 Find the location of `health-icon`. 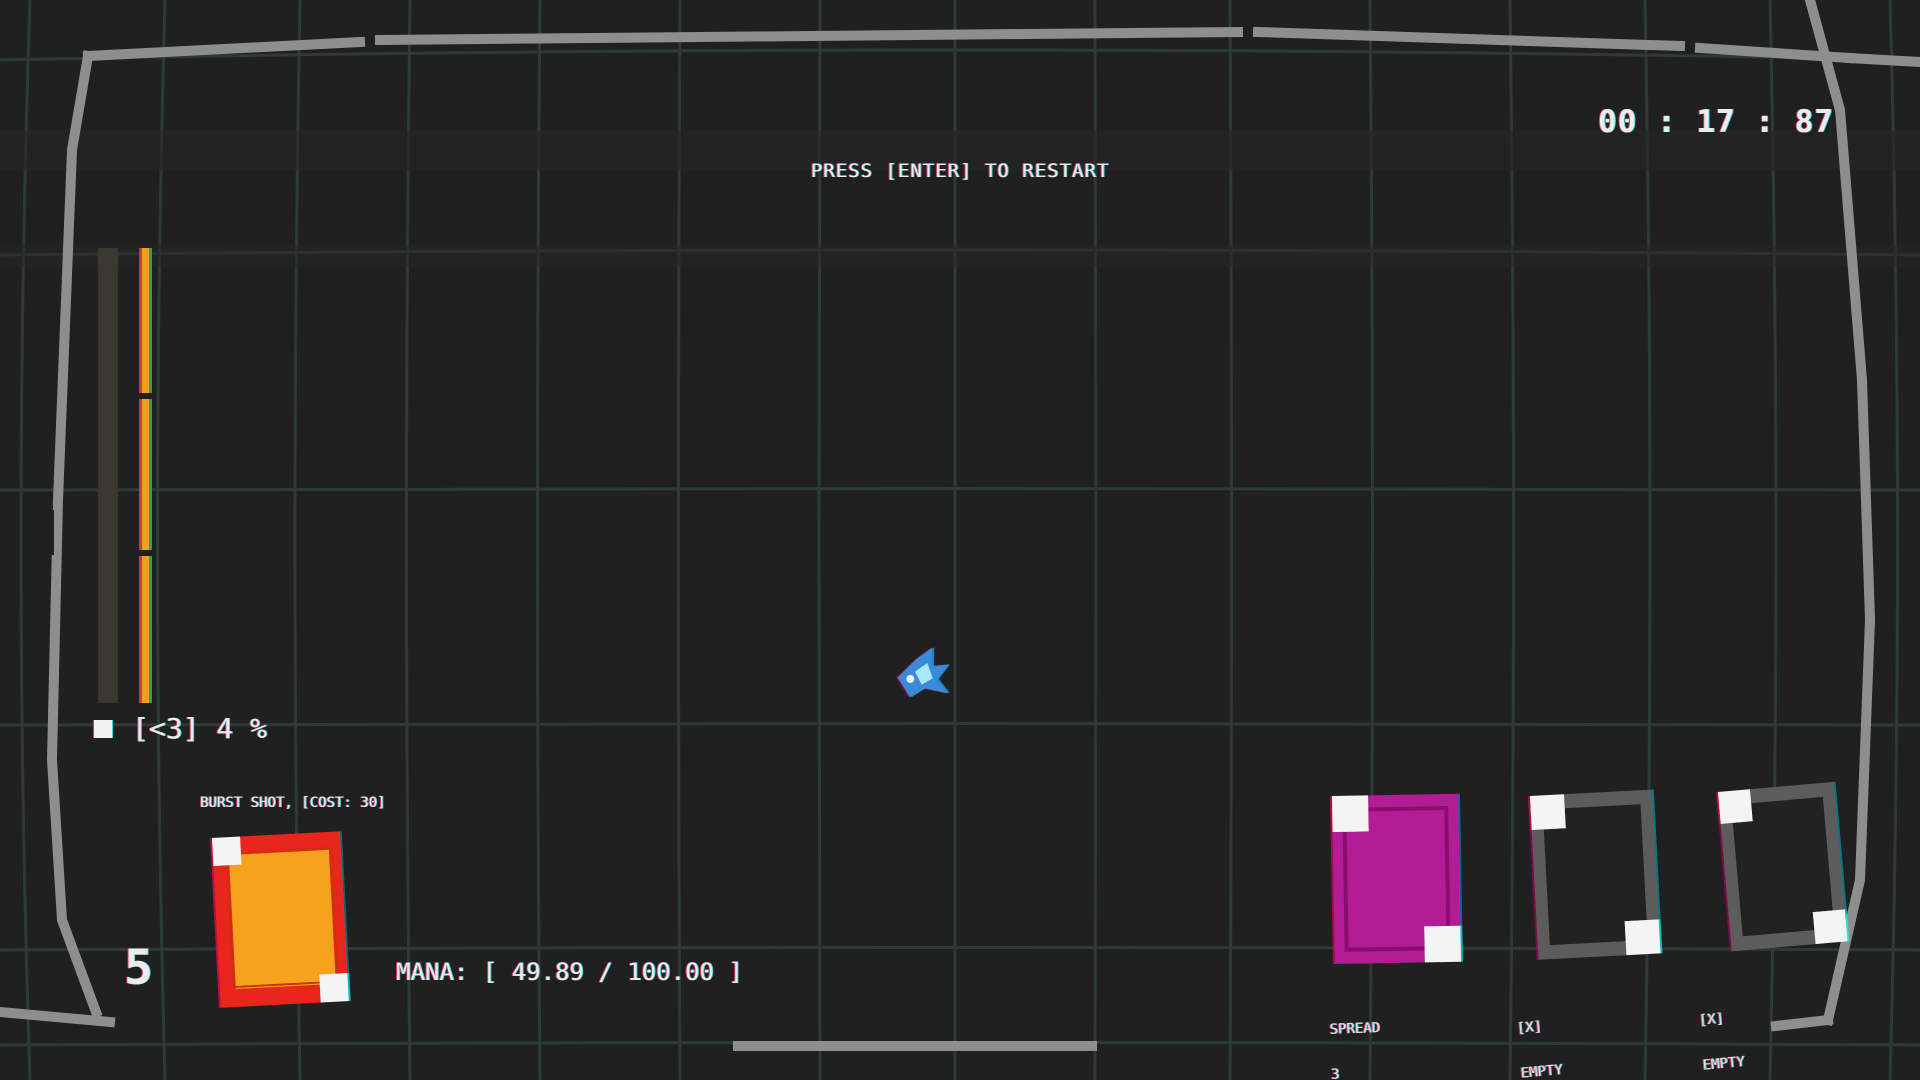

health-icon is located at coordinates (103, 729).